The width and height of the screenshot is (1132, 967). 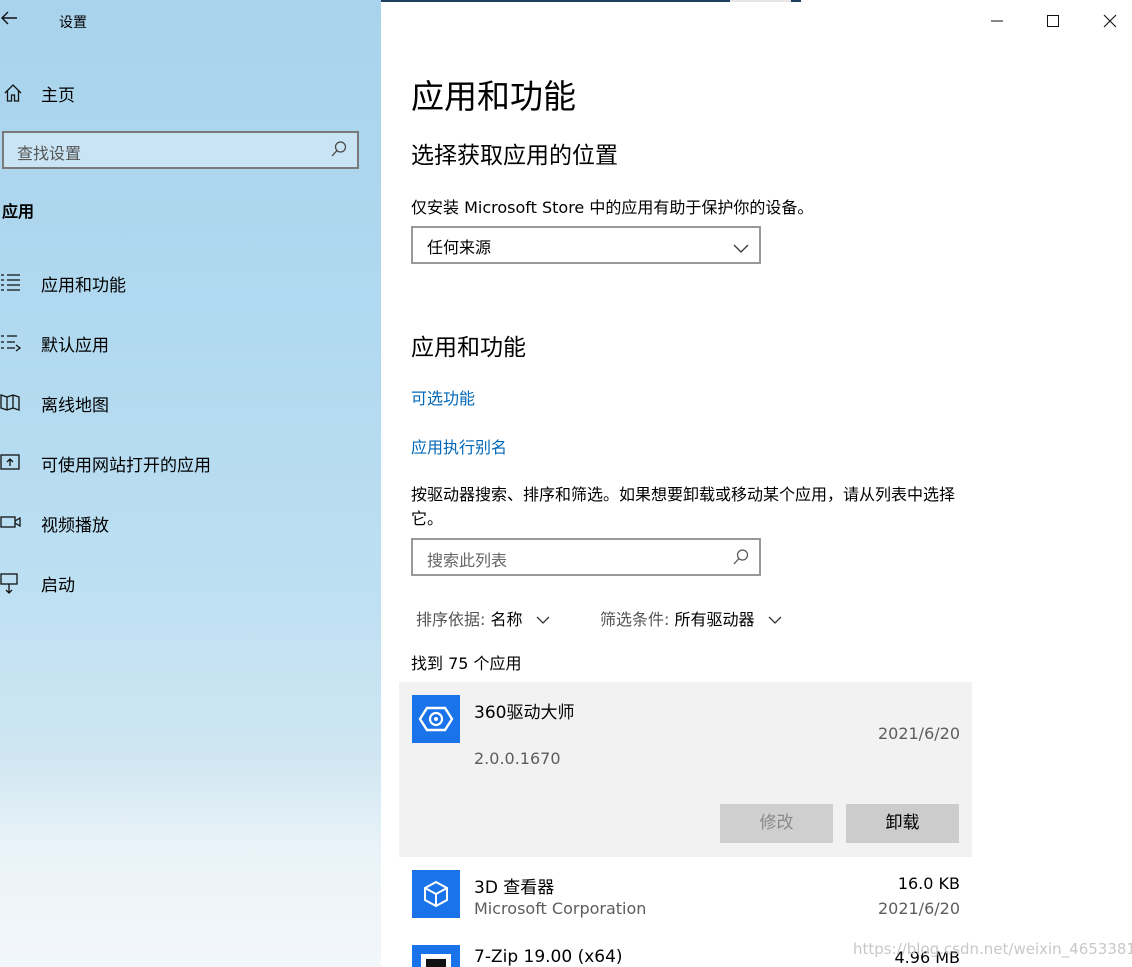 I want to click on app-source-dropdown: 任何来源, so click(x=586, y=245).